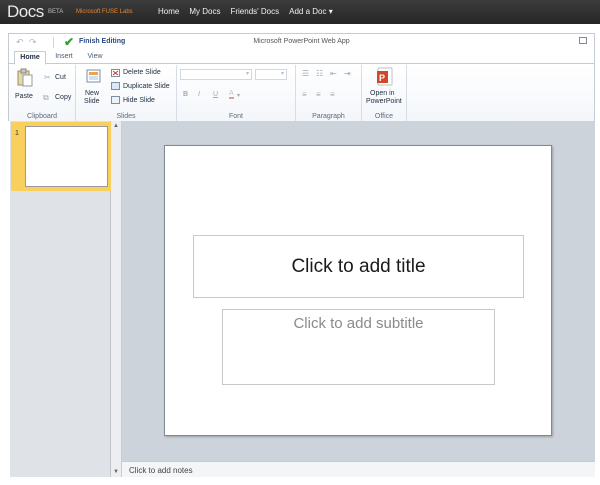 This screenshot has width=600, height=485. Describe the element at coordinates (300, 481) in the screenshot. I see `bottom-spacer` at that location.